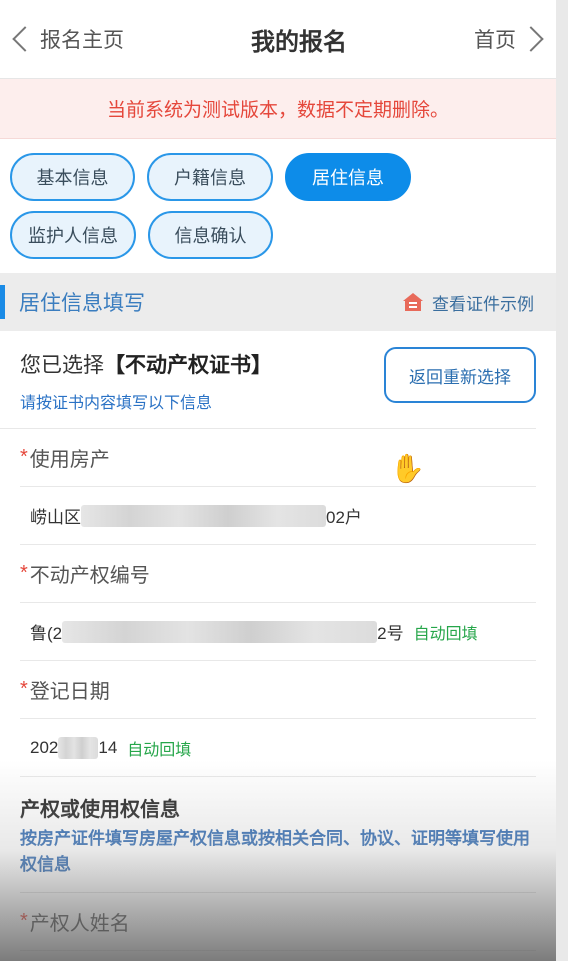  What do you see at coordinates (278, 204) in the screenshot?
I see `step-tabs: 基本信息 户籍信息 居住信息 监护人信息 信息确认` at bounding box center [278, 204].